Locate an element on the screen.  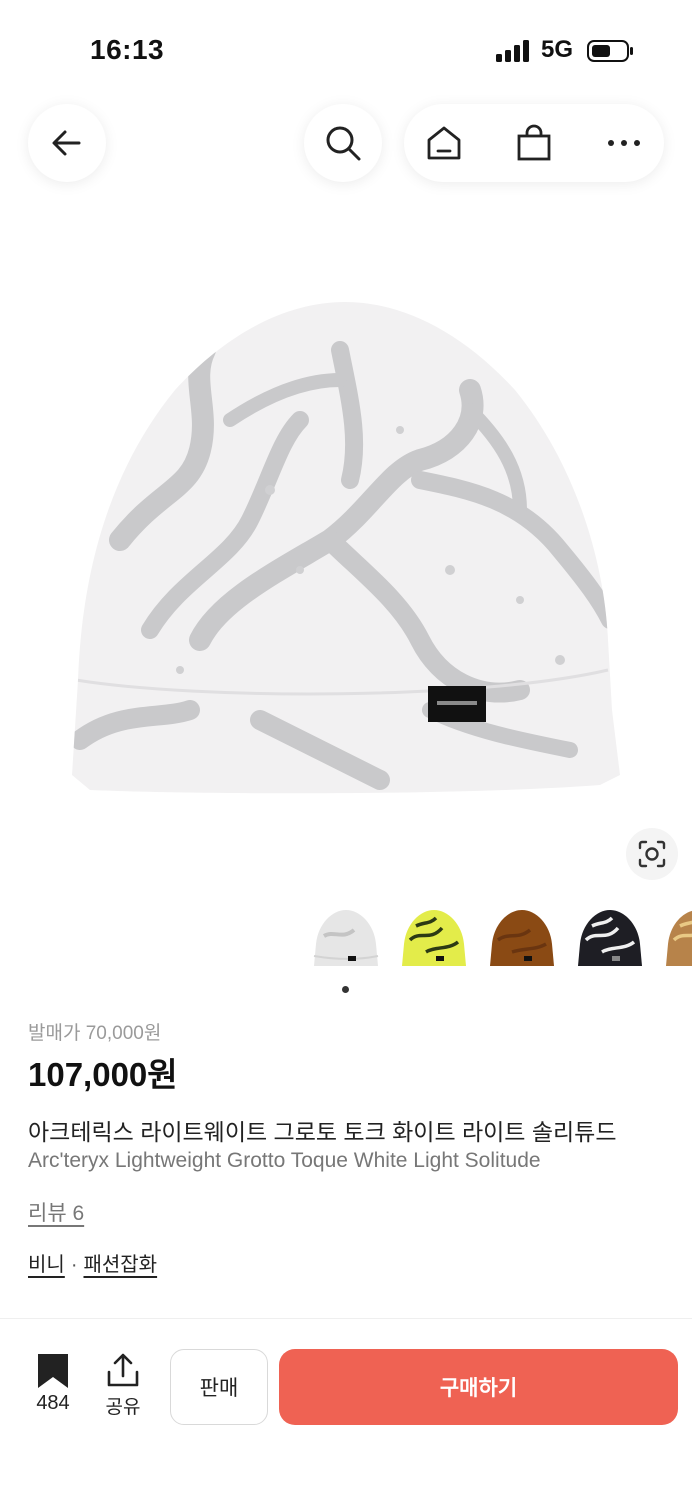
nav-actions-group is located at coordinates (534, 143).